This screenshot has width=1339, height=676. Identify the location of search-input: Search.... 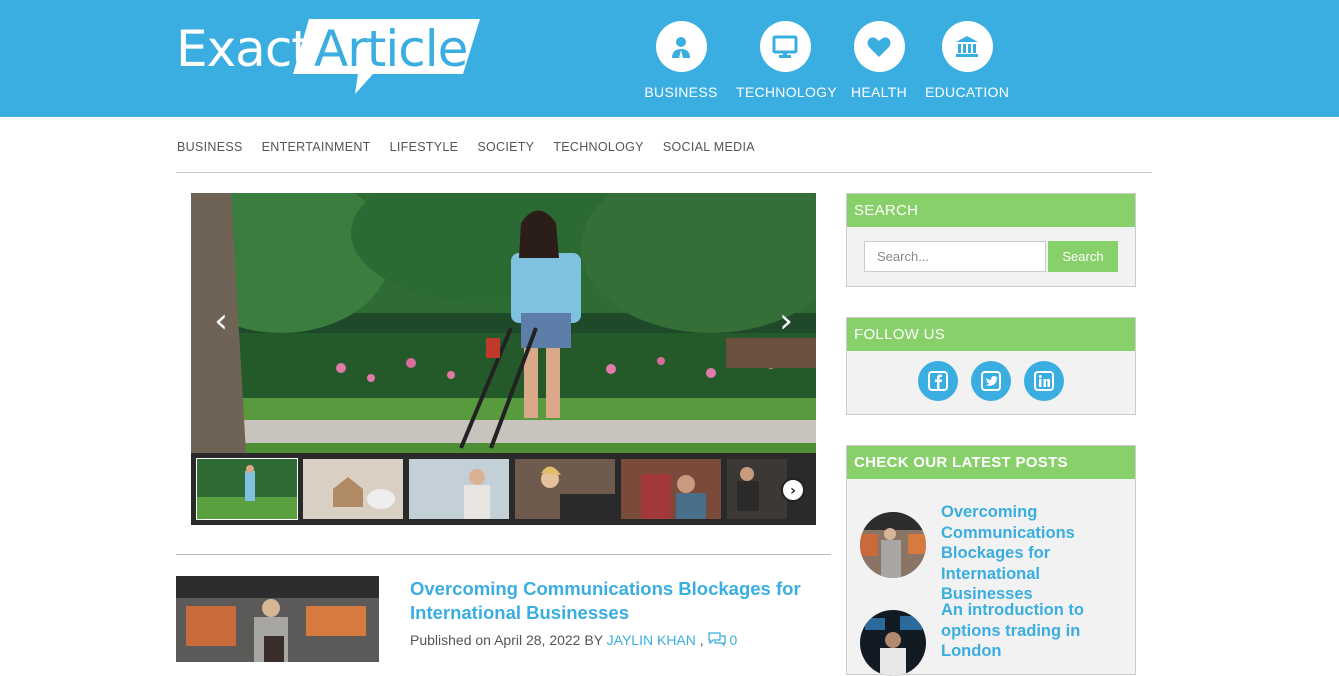
(955, 256).